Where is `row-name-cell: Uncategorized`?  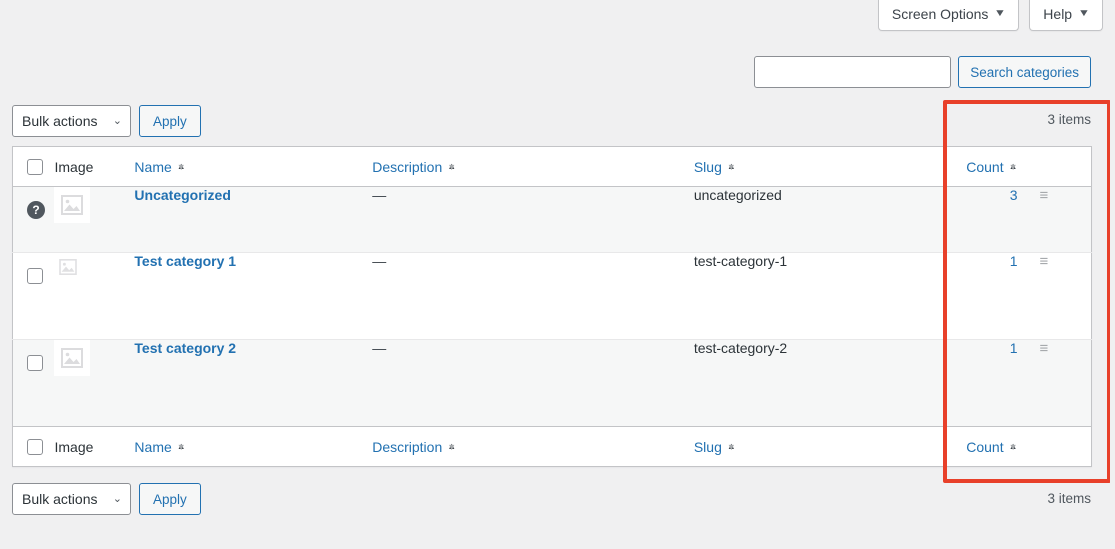 row-name-cell: Uncategorized is located at coordinates (253, 220).